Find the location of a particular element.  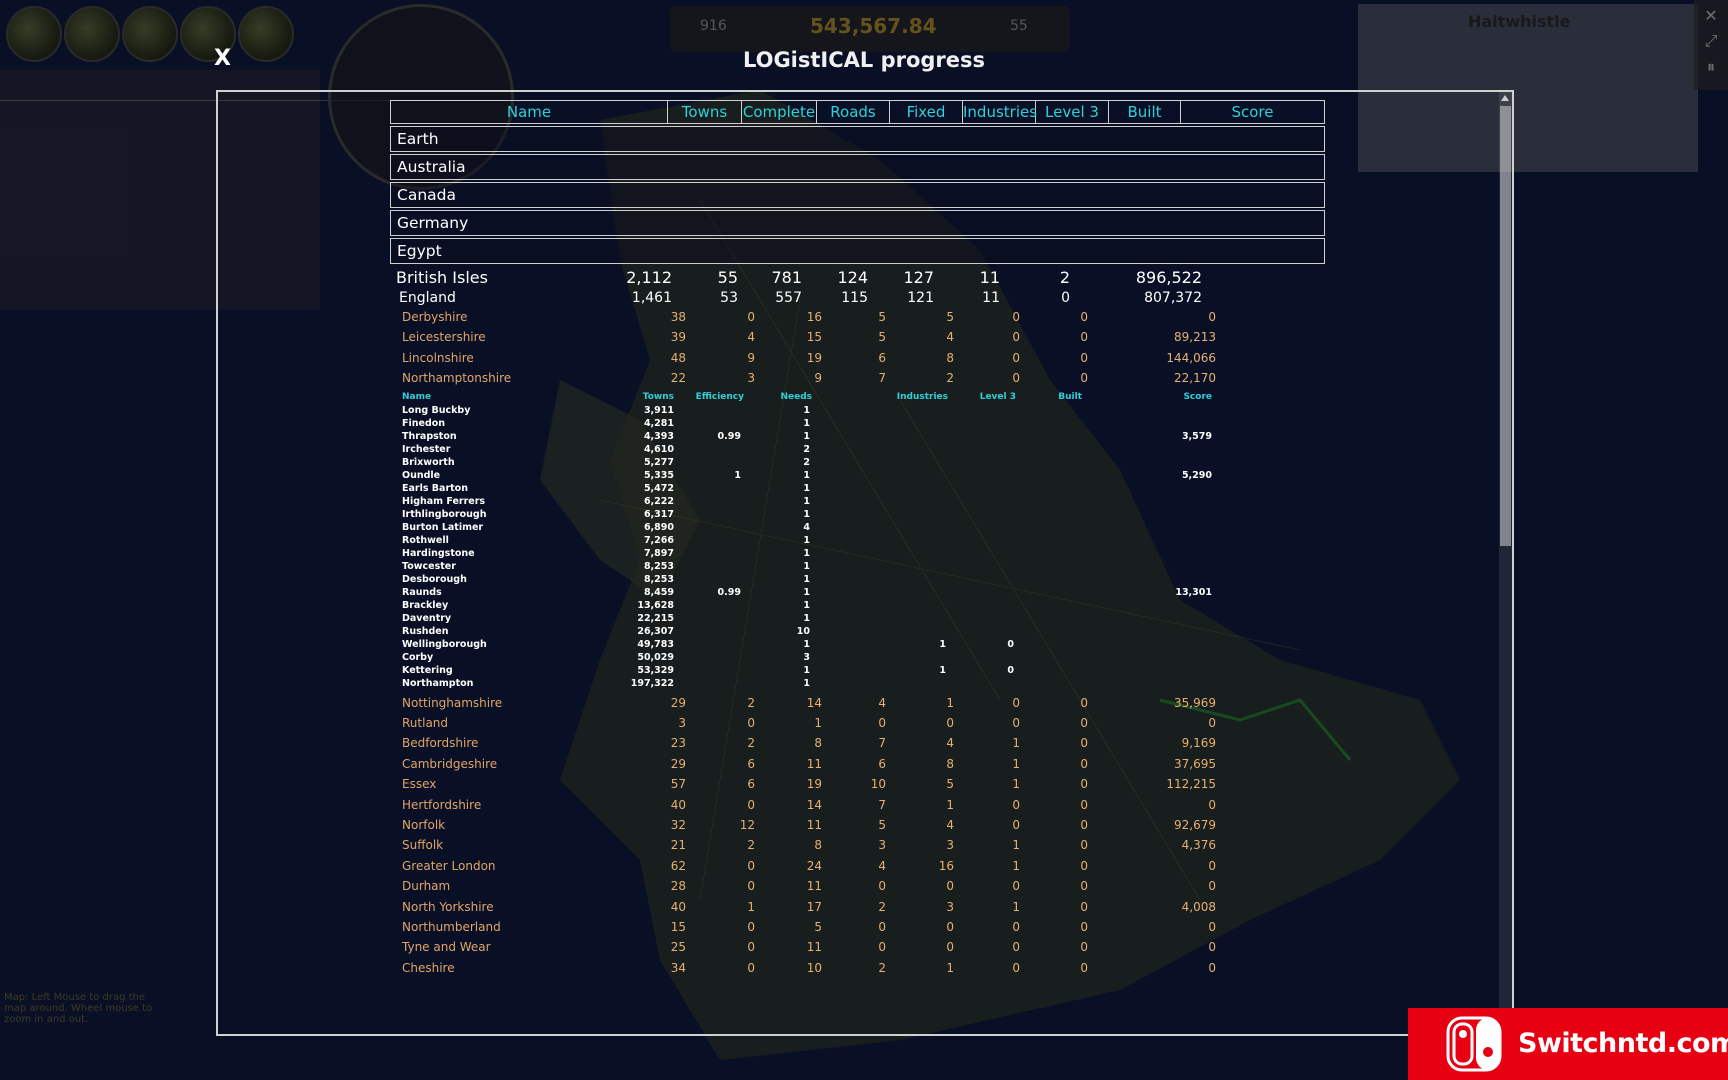

county-row: Northamptonshire 22 3 9 7 2 0 0 22,170 is located at coordinates (857, 381).